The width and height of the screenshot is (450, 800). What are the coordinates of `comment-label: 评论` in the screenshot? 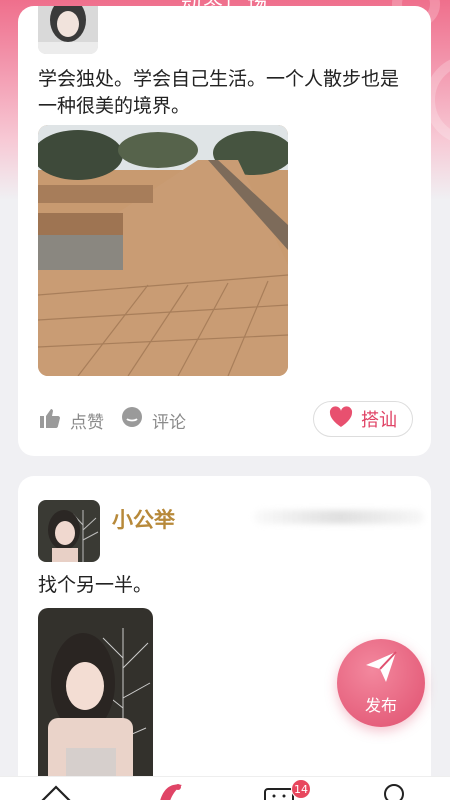 It's located at (169, 422).